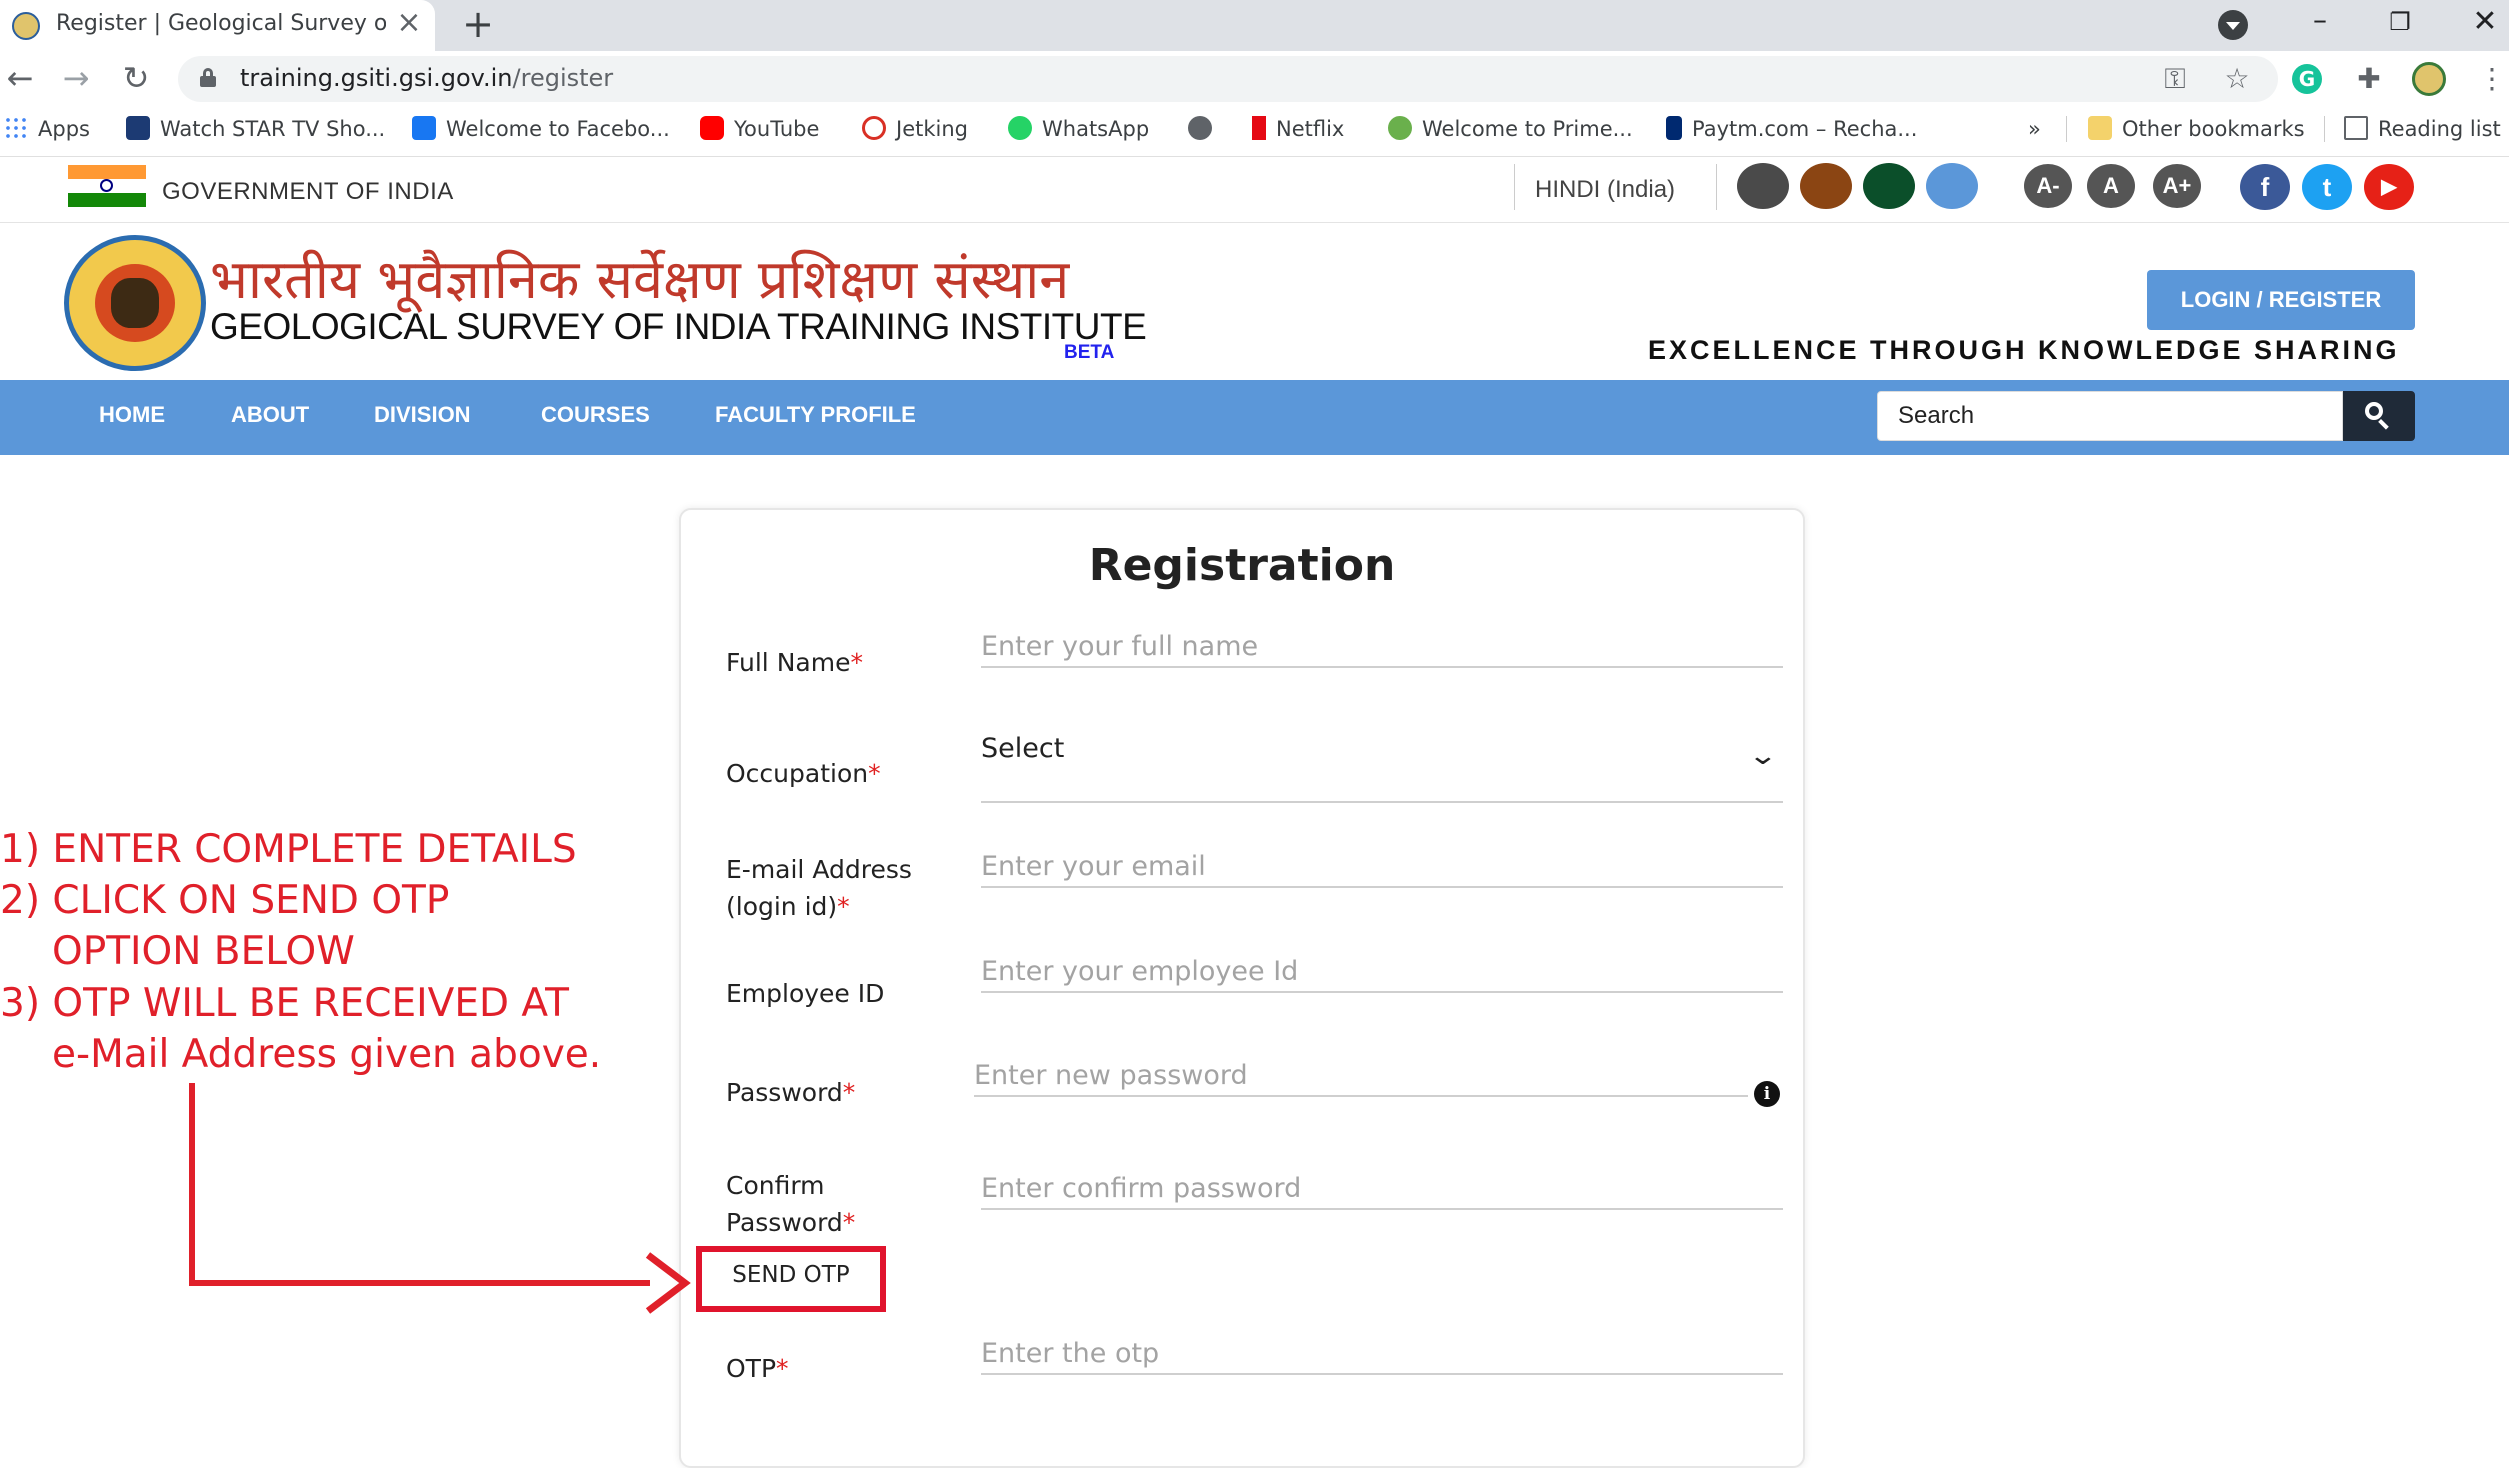 Image resolution: width=2509 pixels, height=1468 pixels. Describe the element at coordinates (2422, 129) in the screenshot. I see `reading-list: Reading list` at that location.